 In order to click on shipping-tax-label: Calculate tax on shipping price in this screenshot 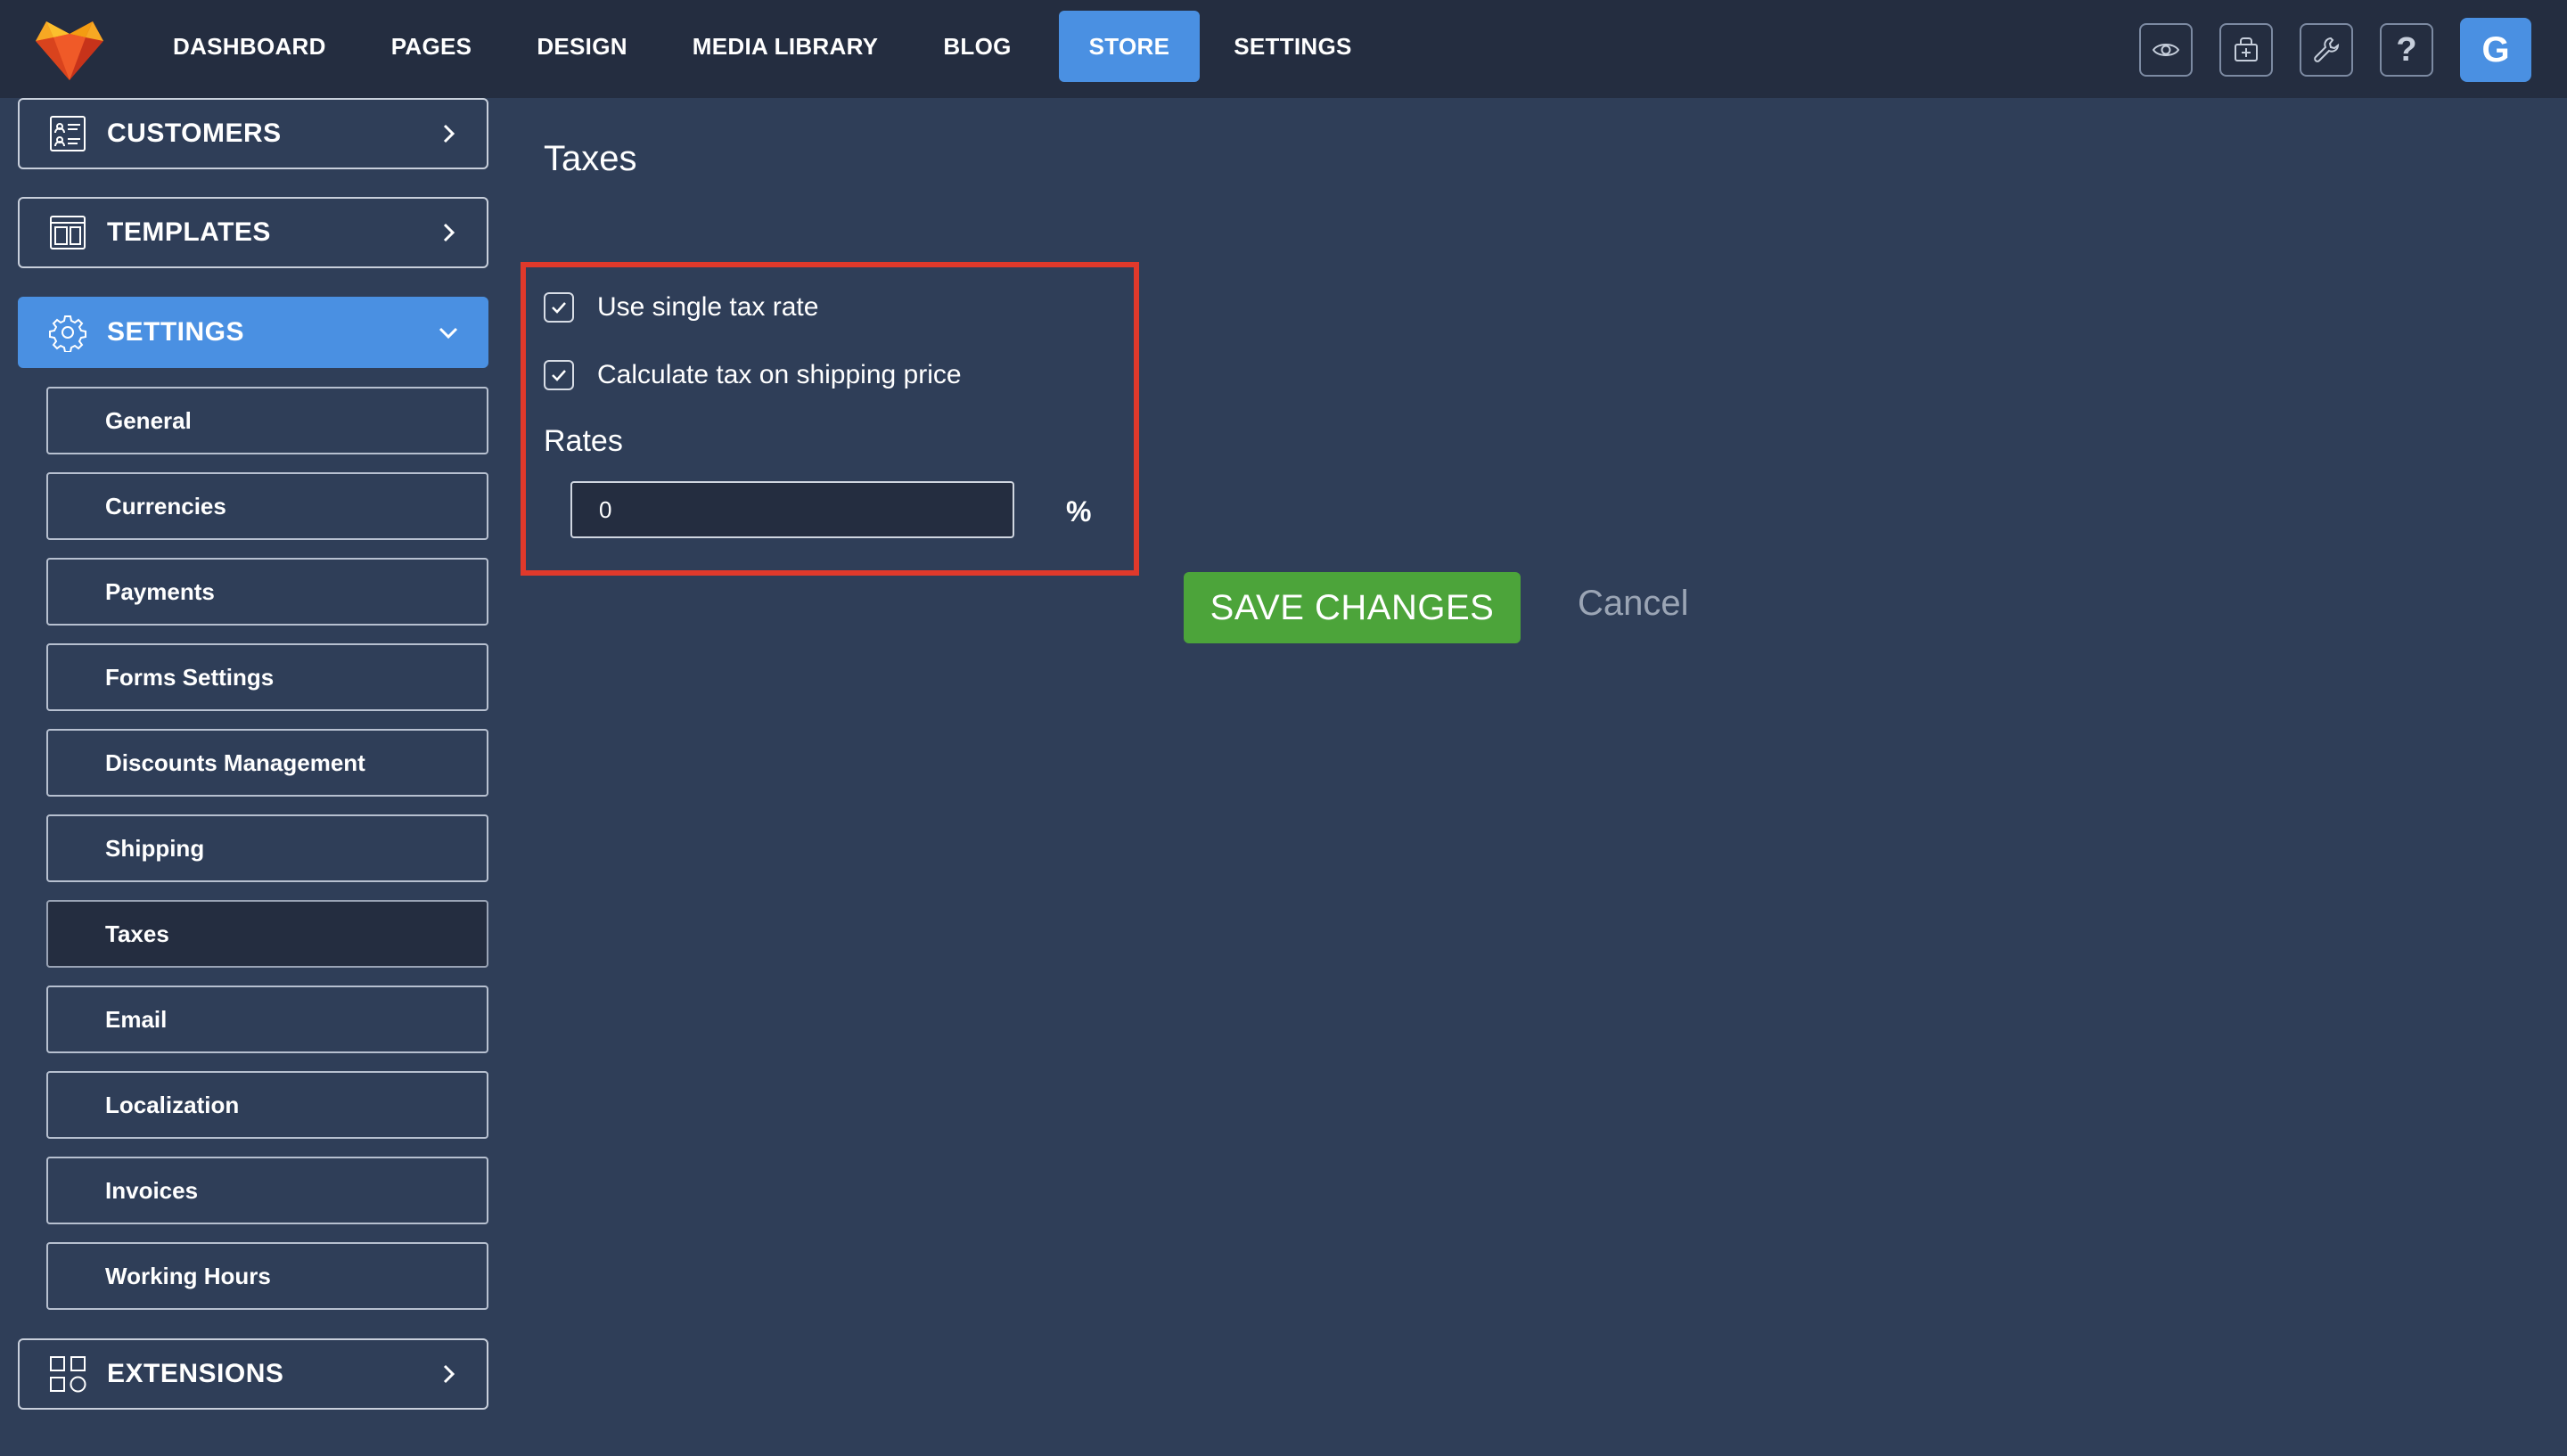, I will do `click(779, 375)`.